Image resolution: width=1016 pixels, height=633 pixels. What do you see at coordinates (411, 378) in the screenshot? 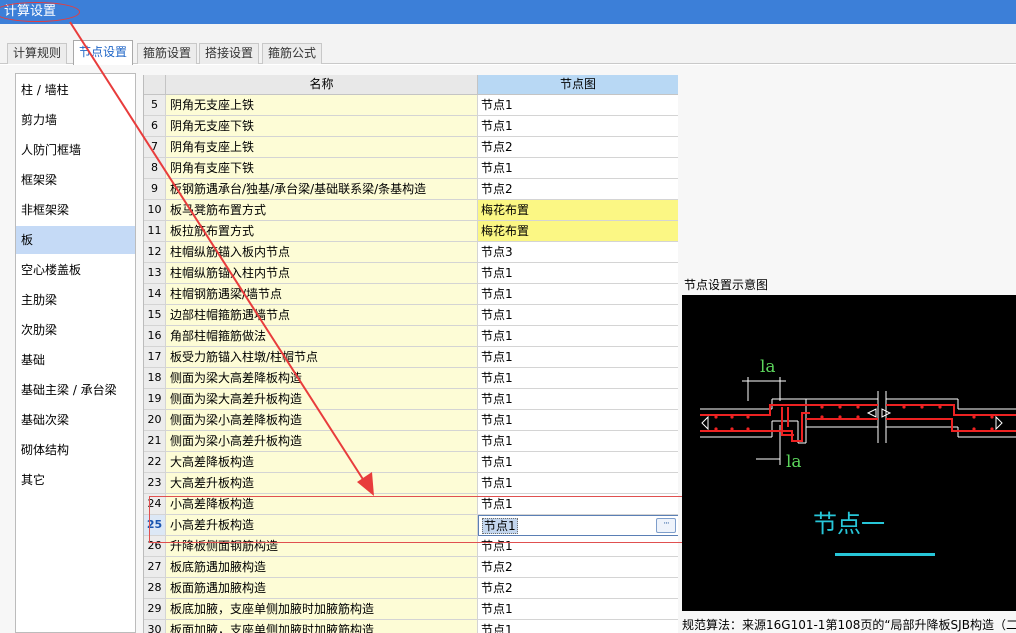
I see `table-row: 18 侧面为梁大高差降板构造 节点1` at bounding box center [411, 378].